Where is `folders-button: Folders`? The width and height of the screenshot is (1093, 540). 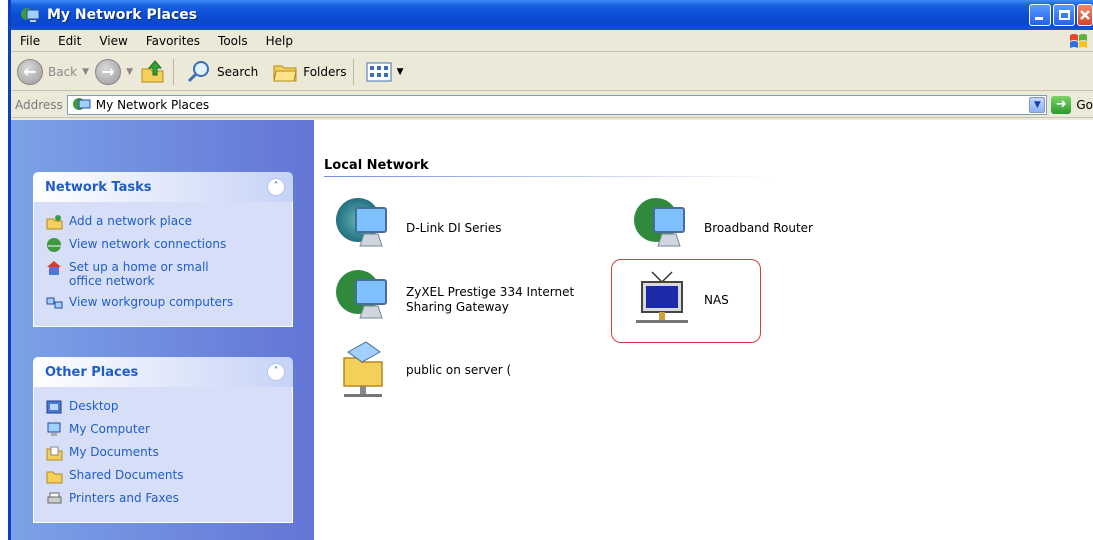 folders-button: Folders is located at coordinates (309, 72).